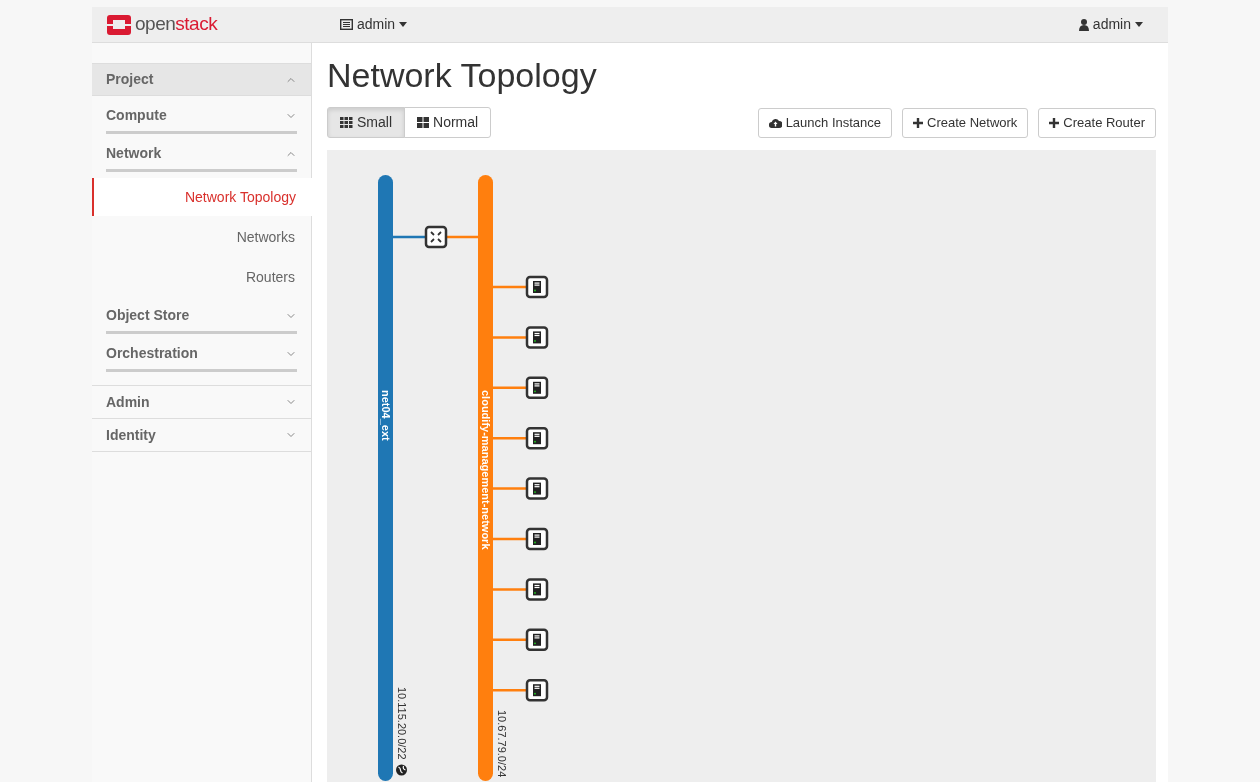 Image resolution: width=1260 pixels, height=782 pixels. Describe the element at coordinates (448, 122) in the screenshot. I see `view-toggle-button: Normal` at that location.